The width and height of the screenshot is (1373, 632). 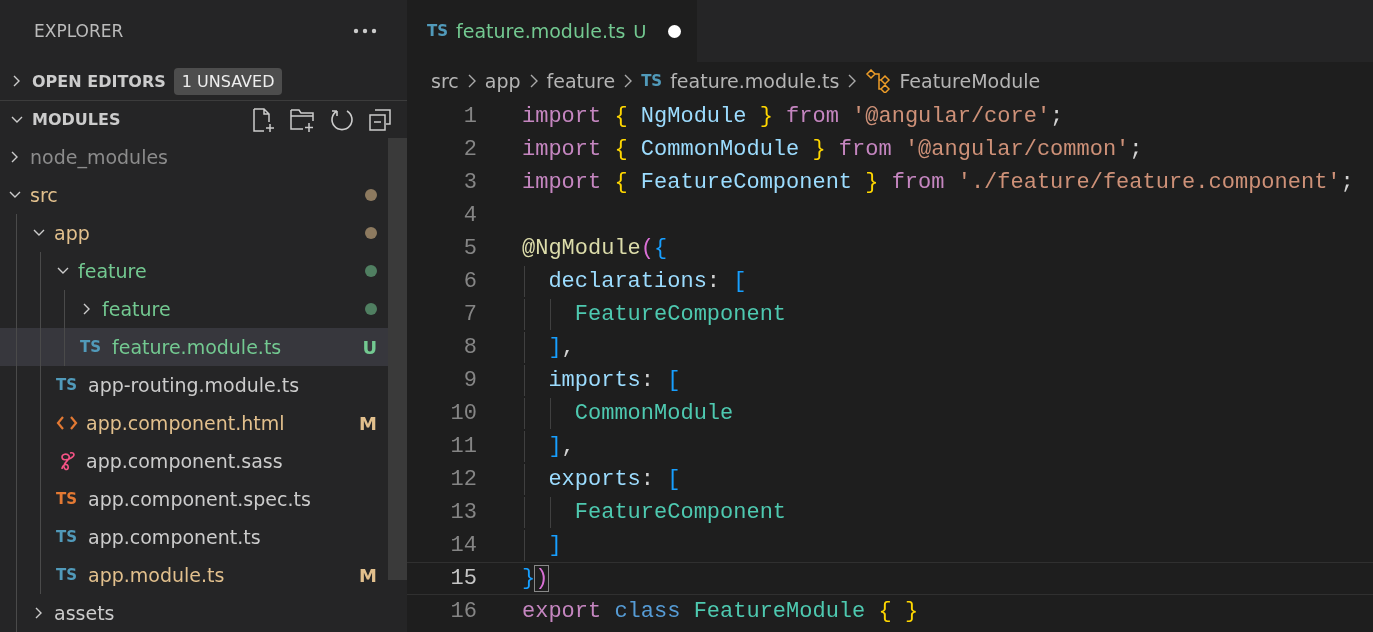 What do you see at coordinates (397, 359) in the screenshot?
I see `scrollbar` at bounding box center [397, 359].